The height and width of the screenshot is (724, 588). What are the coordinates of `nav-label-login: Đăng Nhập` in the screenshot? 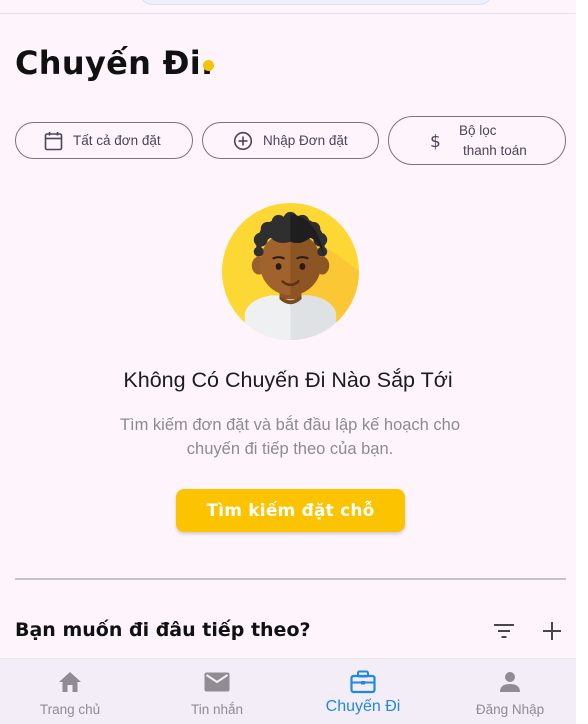 It's located at (510, 709).